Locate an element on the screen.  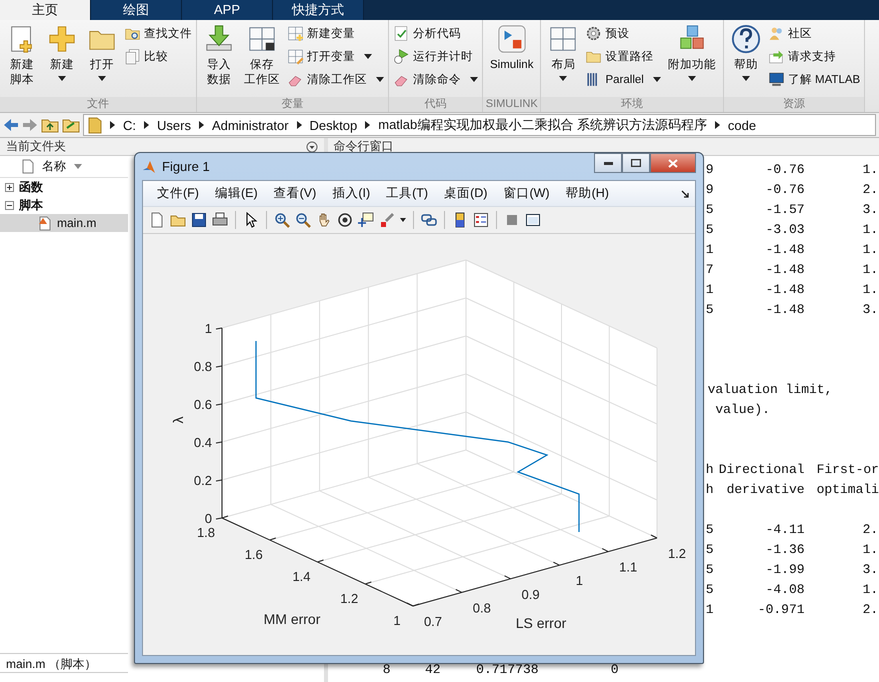
menu-item: 查看(V) is located at coordinates (295, 193).